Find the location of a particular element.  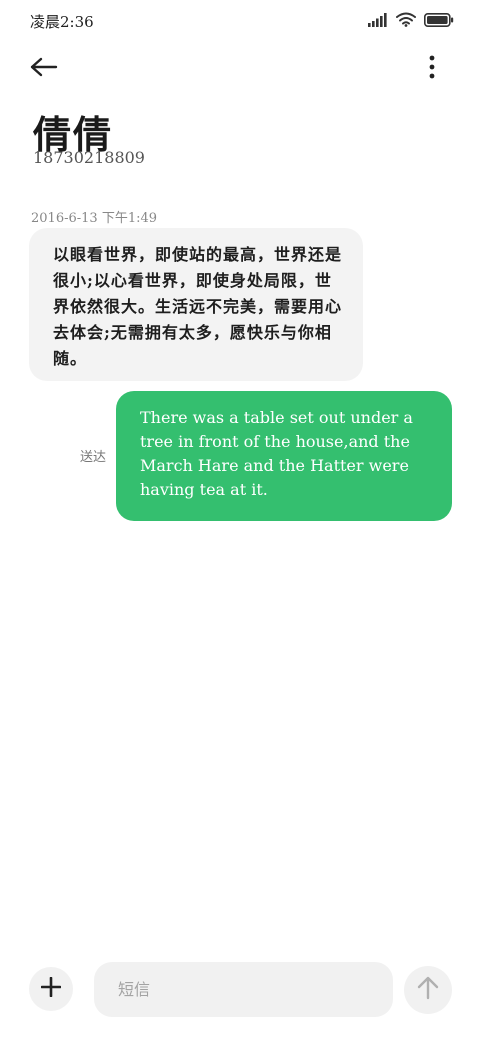

send-button is located at coordinates (428, 990).